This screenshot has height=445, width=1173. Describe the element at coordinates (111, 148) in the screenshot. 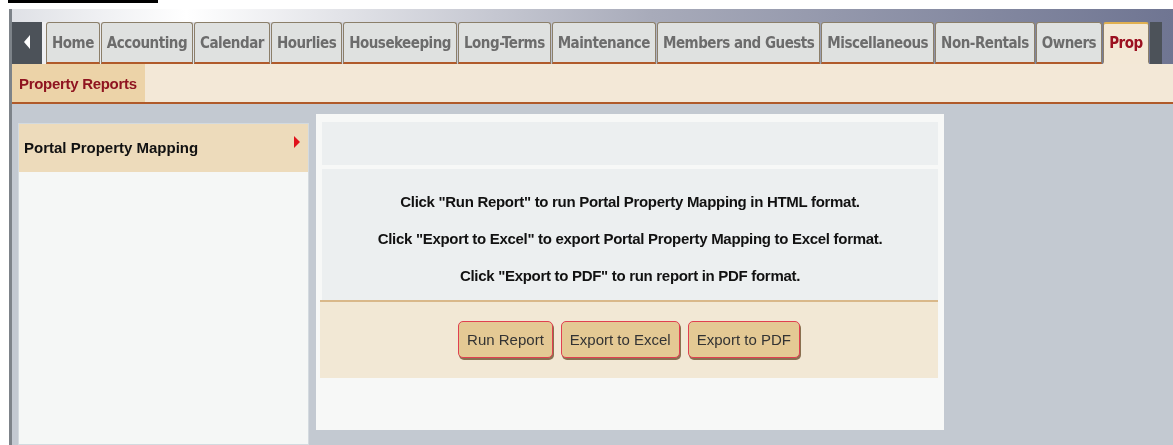

I see `sidebar-item-label: Portal Property Mapping` at that location.